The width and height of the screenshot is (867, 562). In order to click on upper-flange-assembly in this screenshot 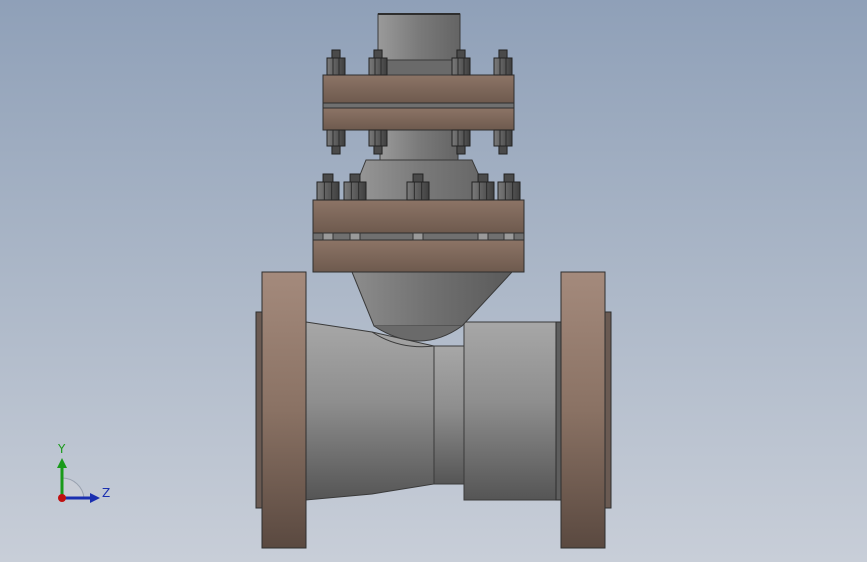, I will do `click(418, 117)`.